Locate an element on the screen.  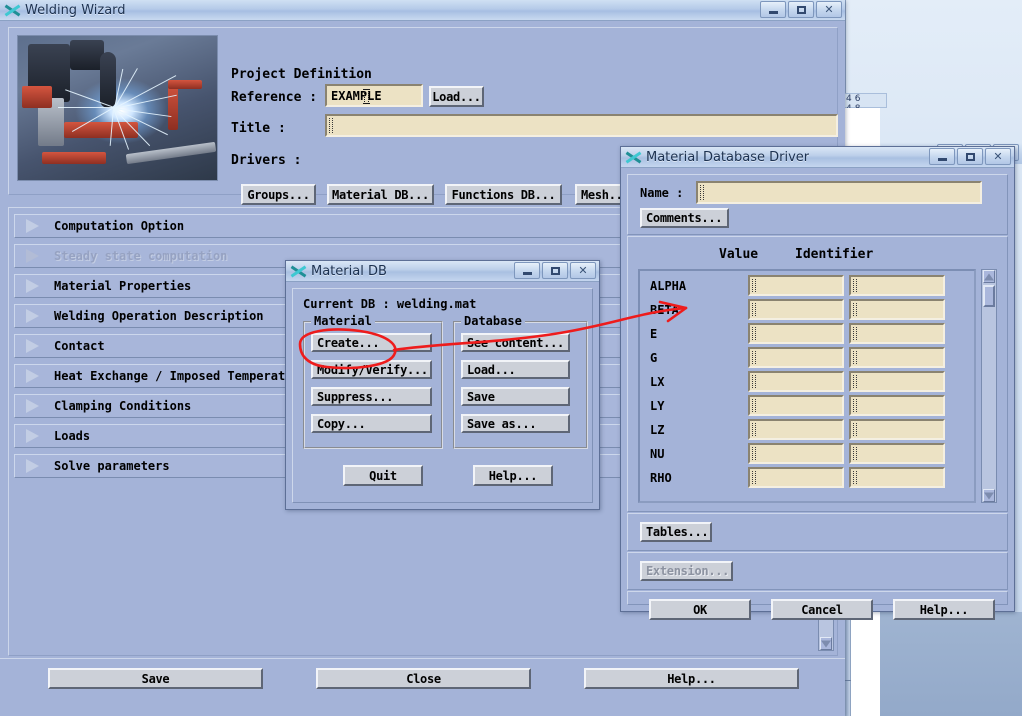
reference-input: EXAMPLE is located at coordinates (374, 95).